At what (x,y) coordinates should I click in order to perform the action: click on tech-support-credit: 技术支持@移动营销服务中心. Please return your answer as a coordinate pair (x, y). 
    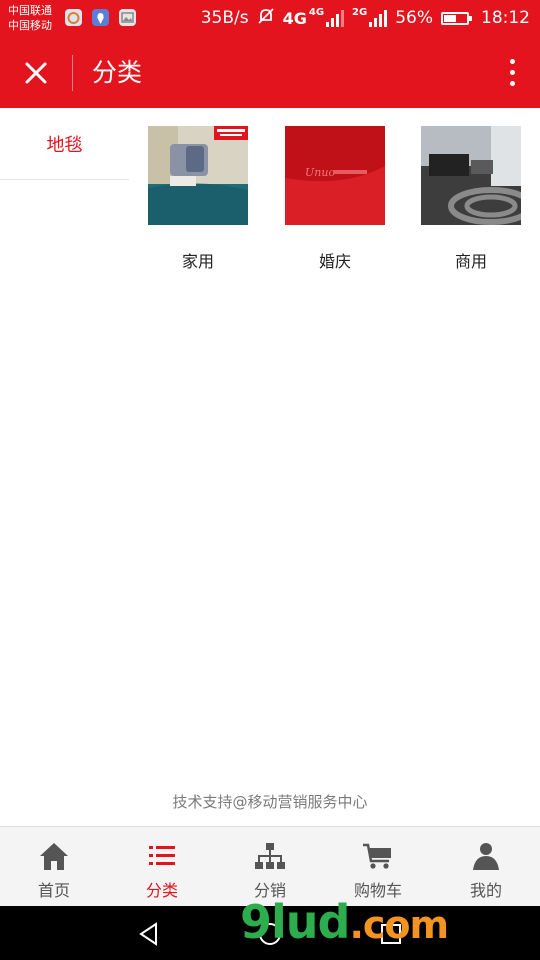
    Looking at the image, I should click on (270, 802).